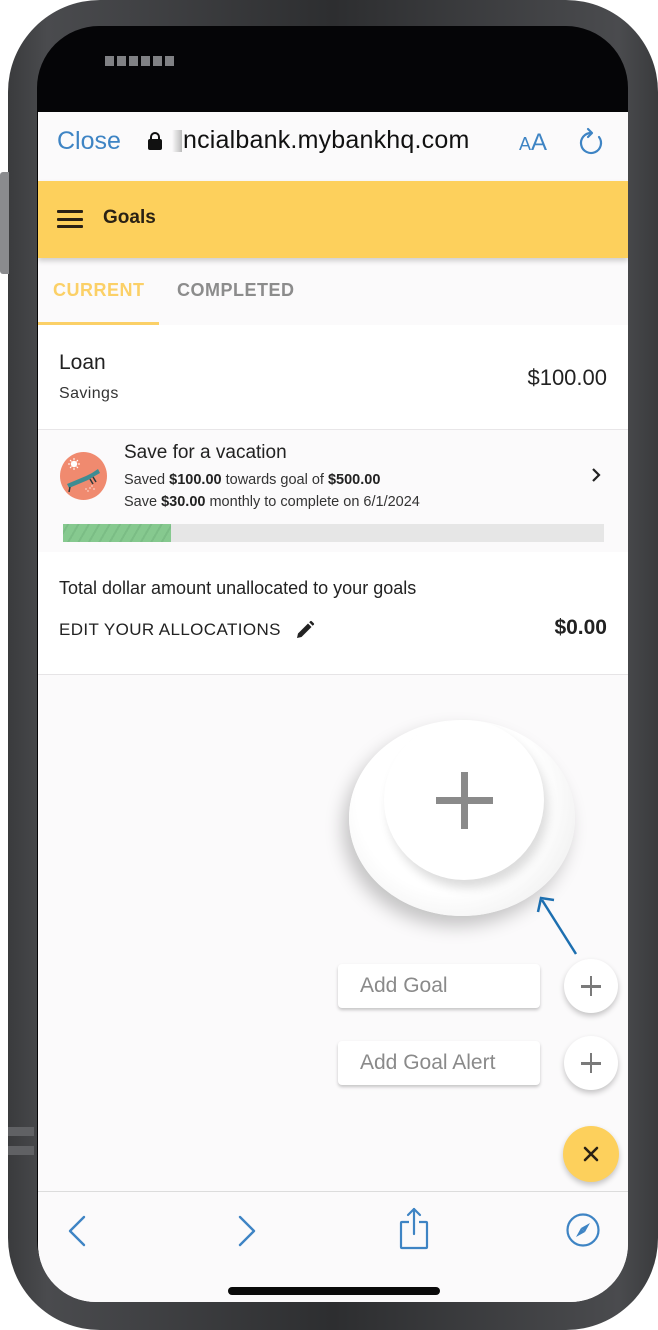 Image resolution: width=658 pixels, height=1330 pixels. I want to click on unallocated-amount: $0.00, so click(580, 627).